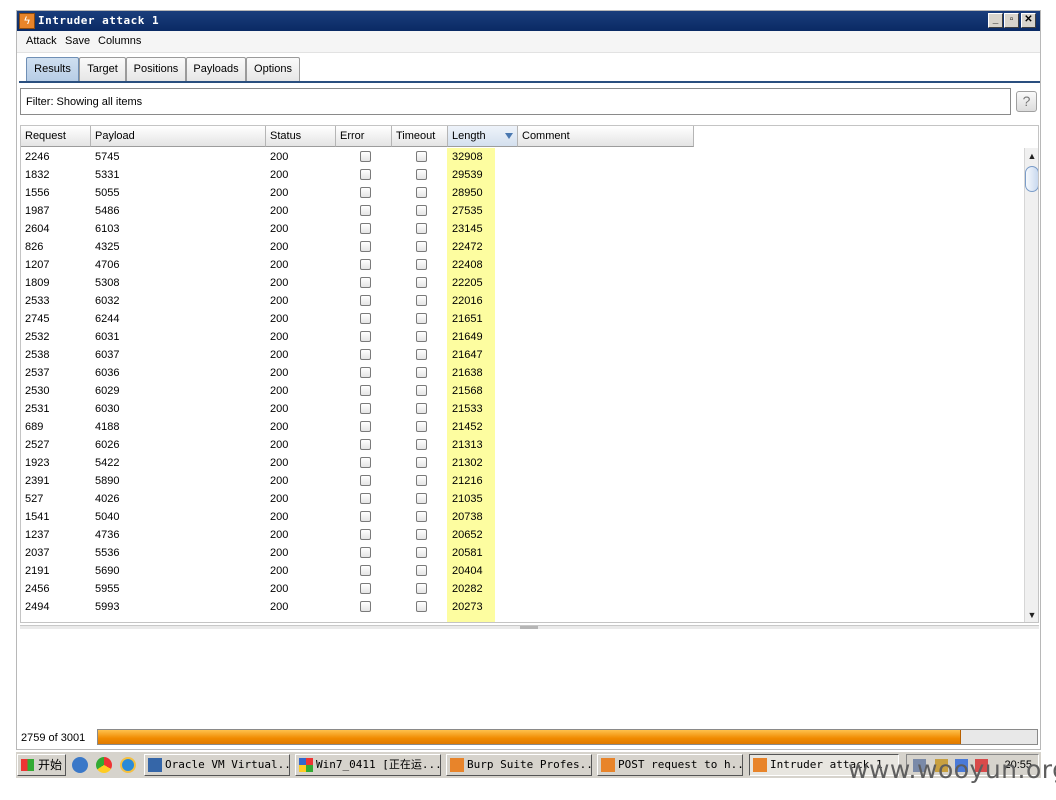 The image size is (1056, 800). What do you see at coordinates (521, 157) in the screenshot?
I see `table-row: 2246 5745 200 32908` at bounding box center [521, 157].